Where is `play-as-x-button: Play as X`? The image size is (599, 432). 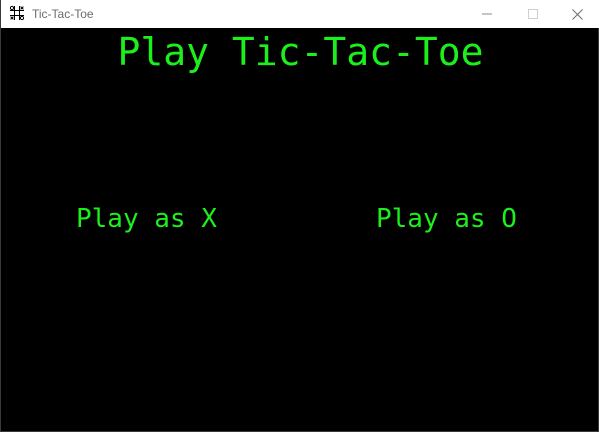 play-as-x-button: Play as X is located at coordinates (146, 219).